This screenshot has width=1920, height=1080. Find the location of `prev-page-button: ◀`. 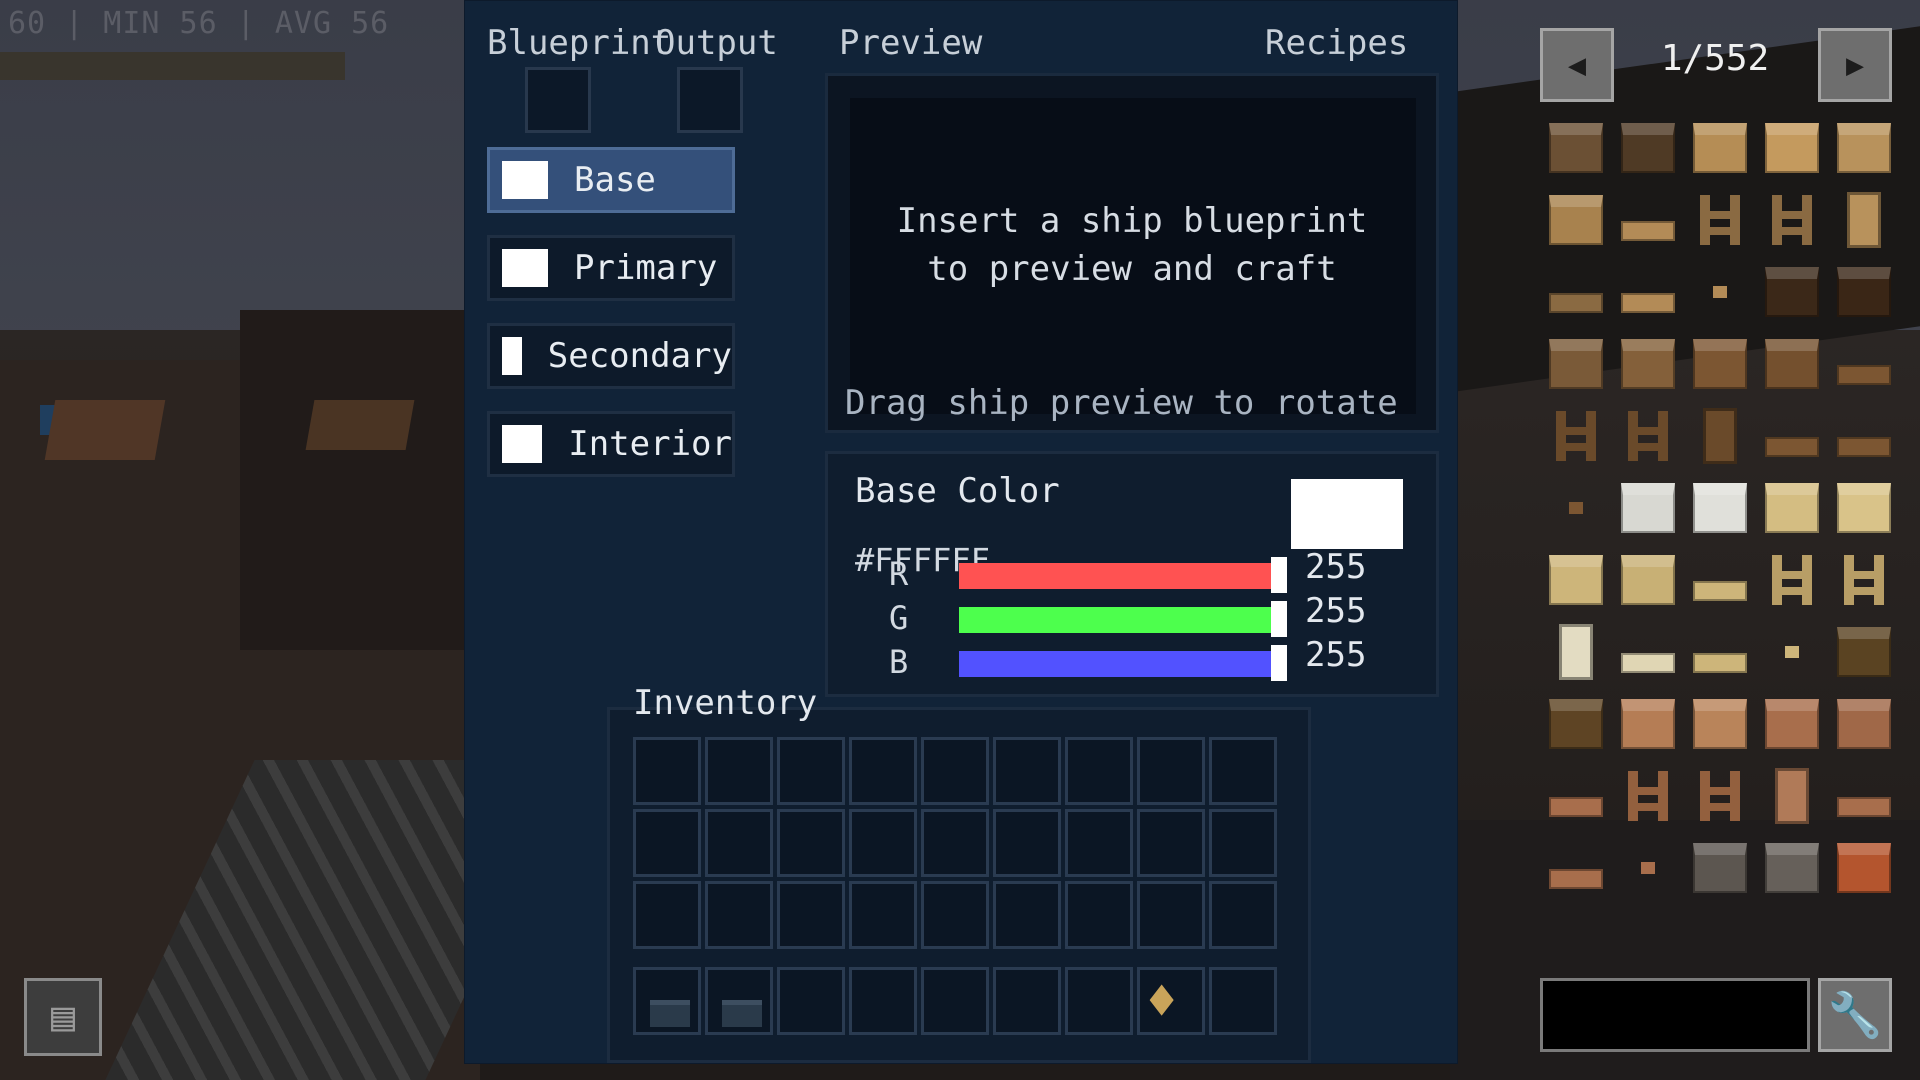

prev-page-button: ◀ is located at coordinates (1577, 65).